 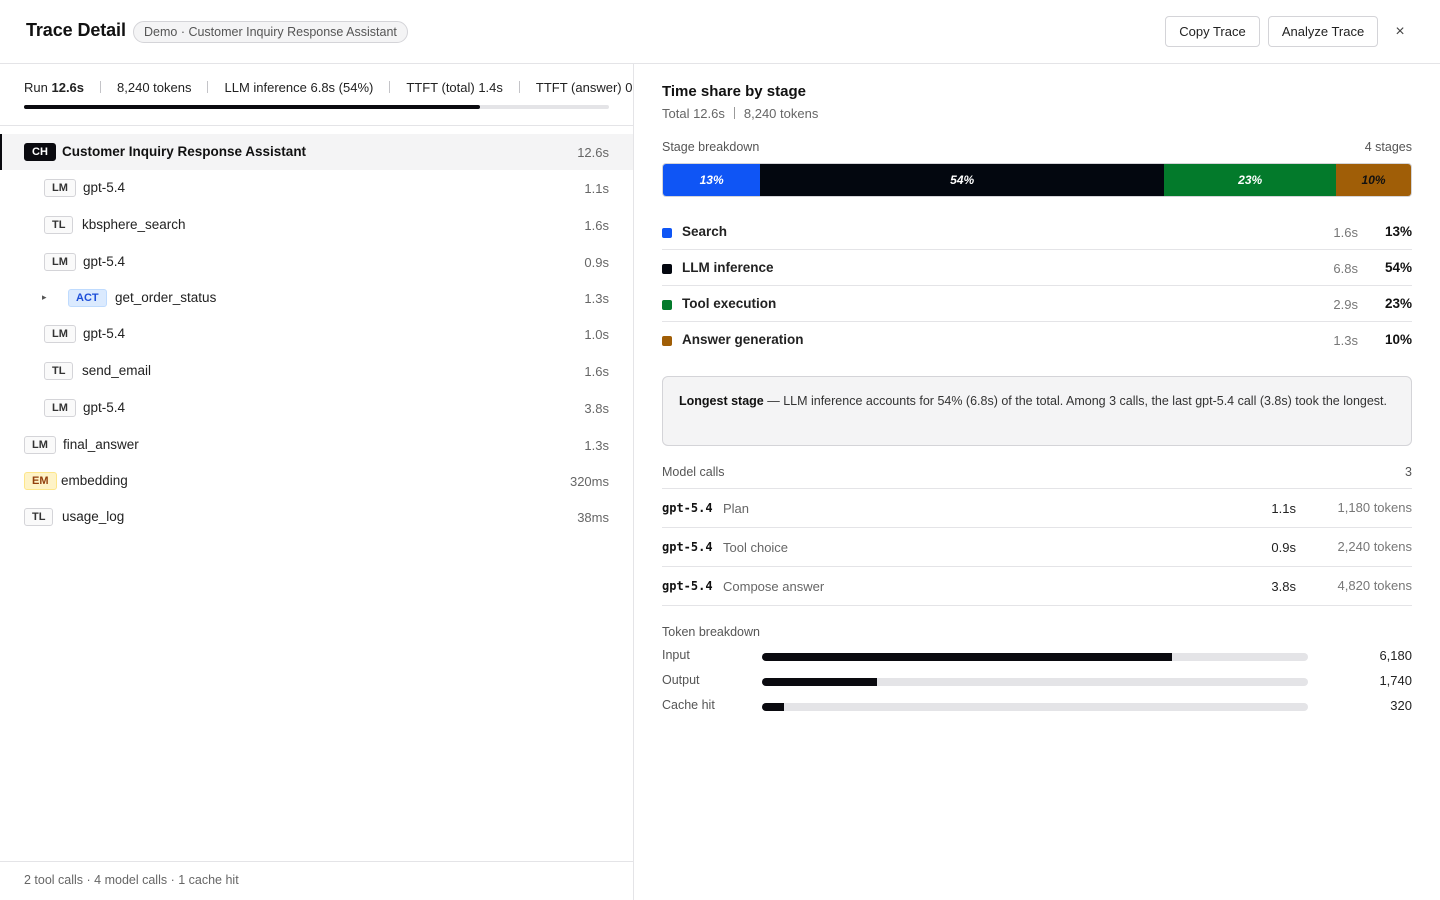 I want to click on span-name: send_email, so click(x=117, y=370).